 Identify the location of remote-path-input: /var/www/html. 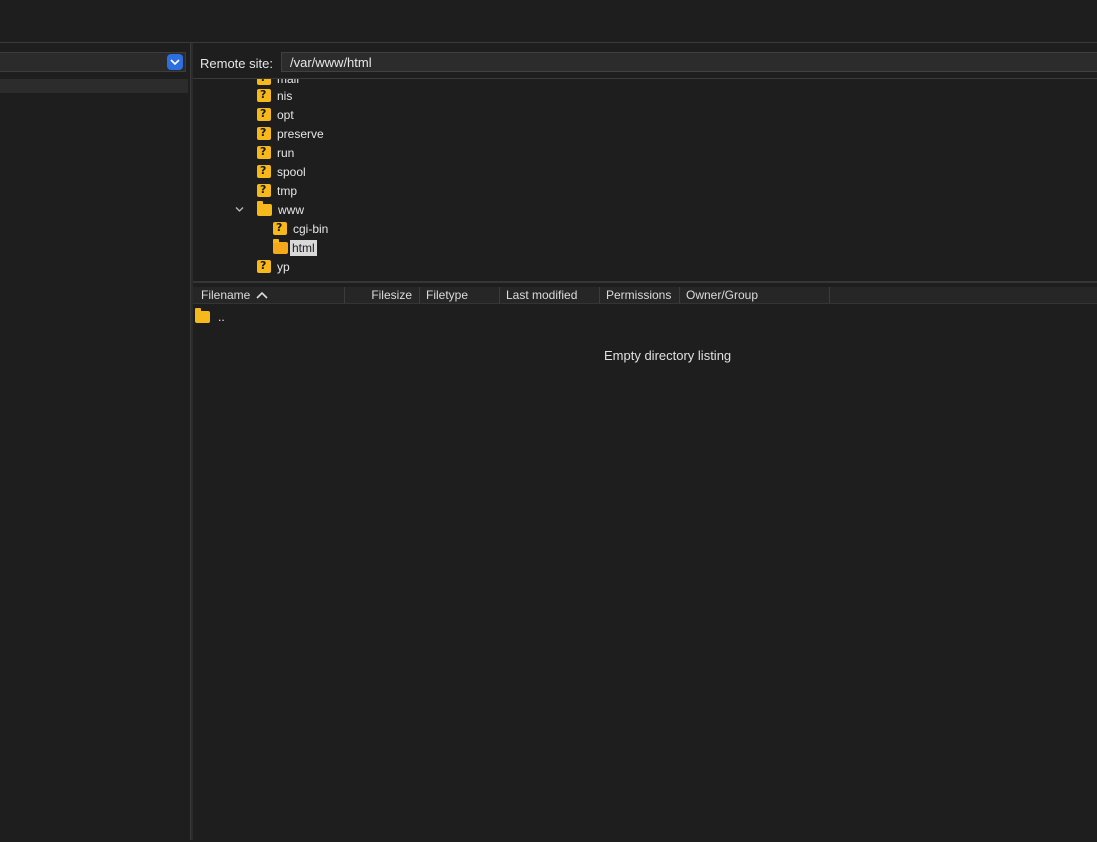
(689, 62).